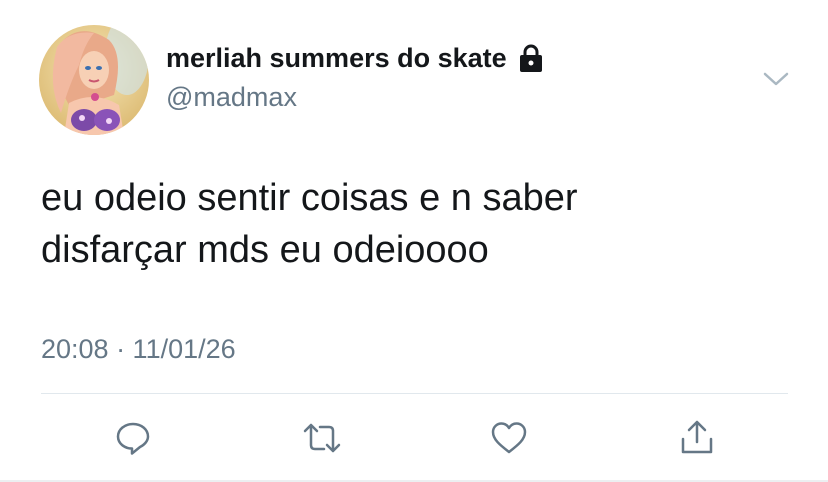 The image size is (828, 482). I want to click on user-handle: @madmax, so click(231, 97).